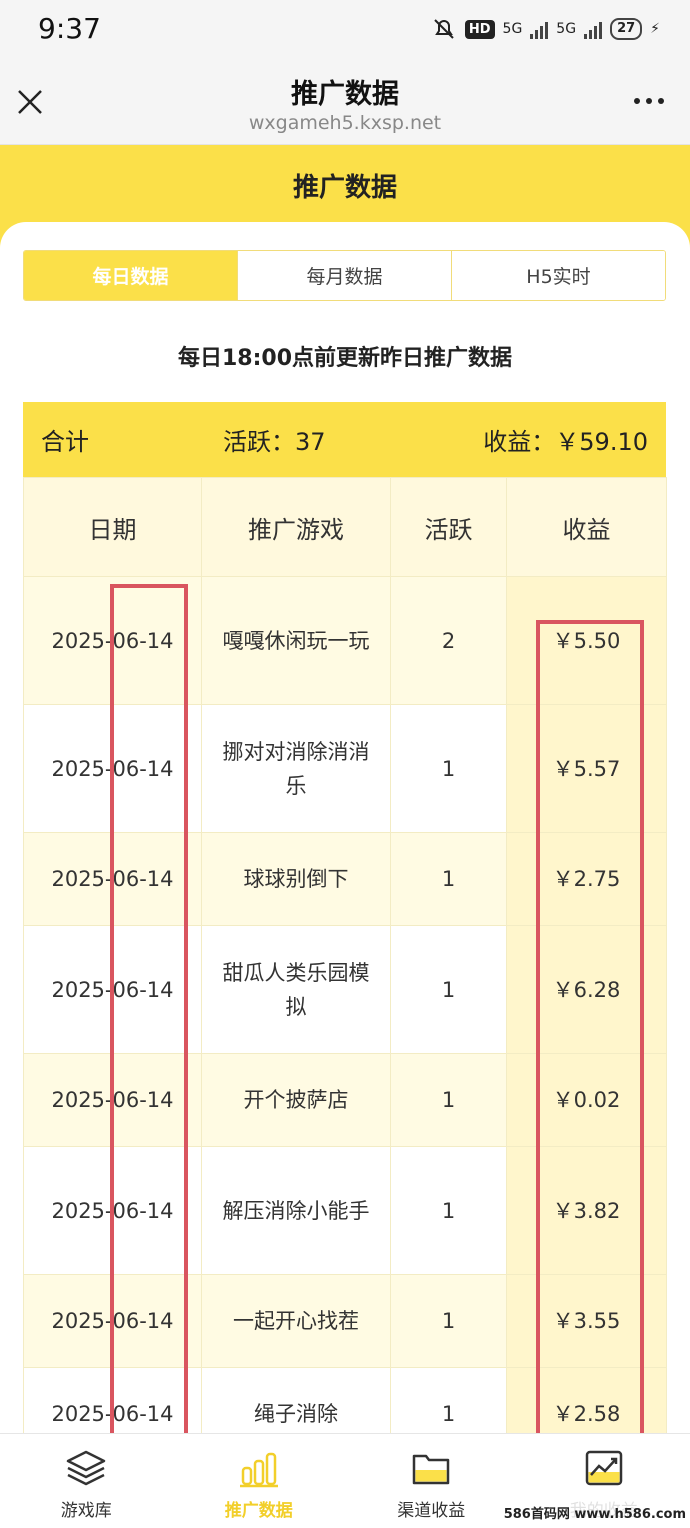 This screenshot has height=1528, width=690. Describe the element at coordinates (449, 527) in the screenshot. I see `column-header-active: 活跃` at that location.